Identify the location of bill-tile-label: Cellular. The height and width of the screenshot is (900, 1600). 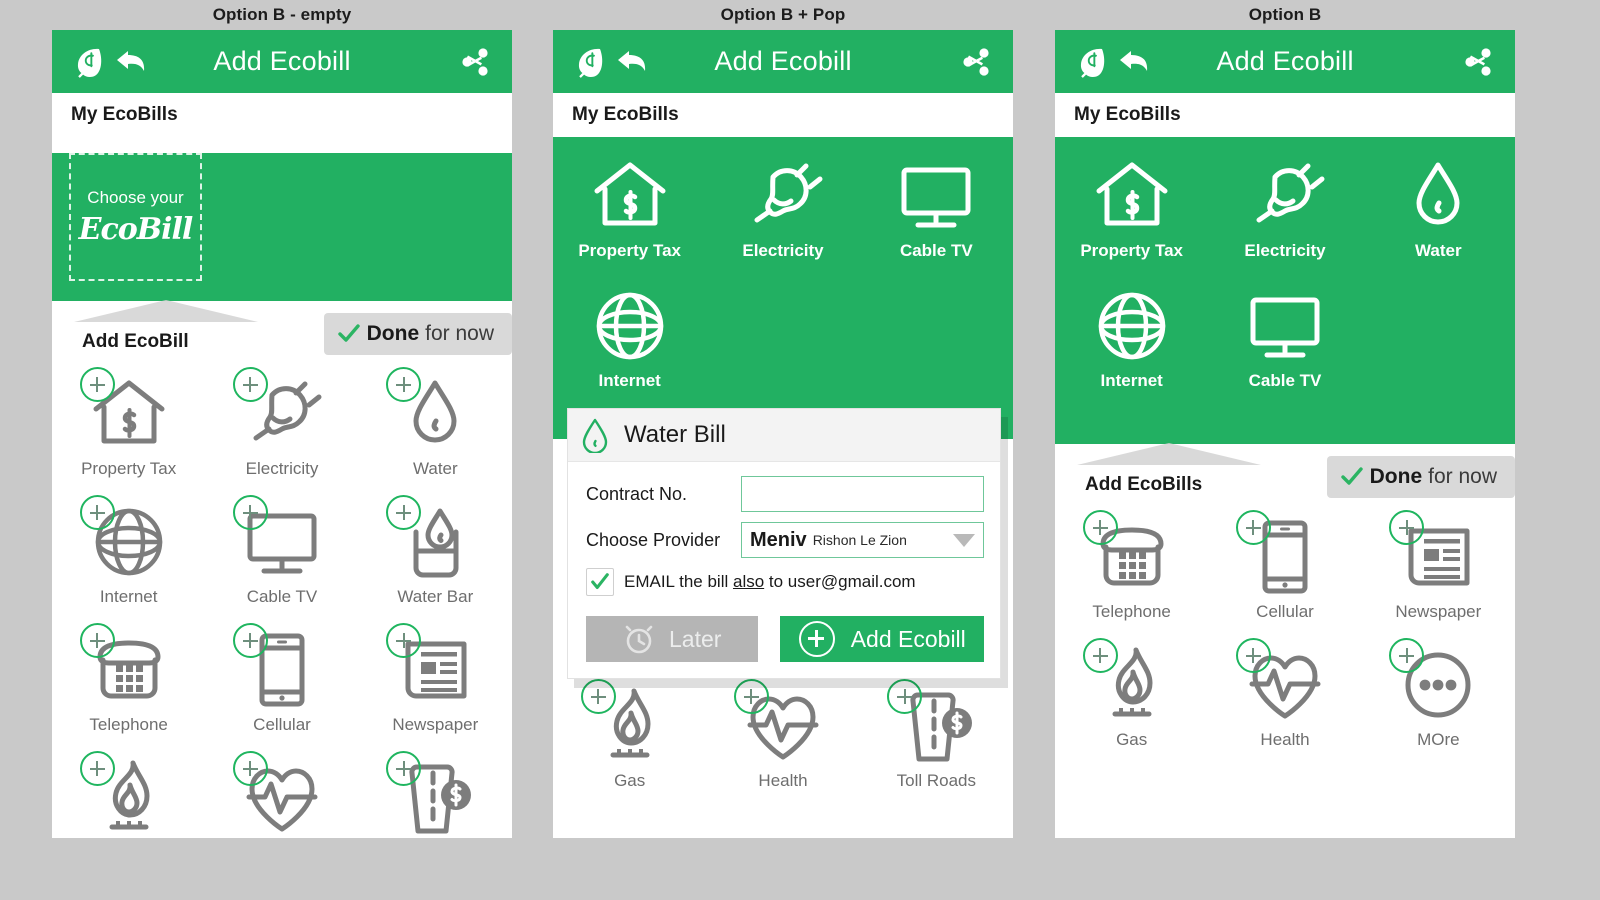
(1285, 611).